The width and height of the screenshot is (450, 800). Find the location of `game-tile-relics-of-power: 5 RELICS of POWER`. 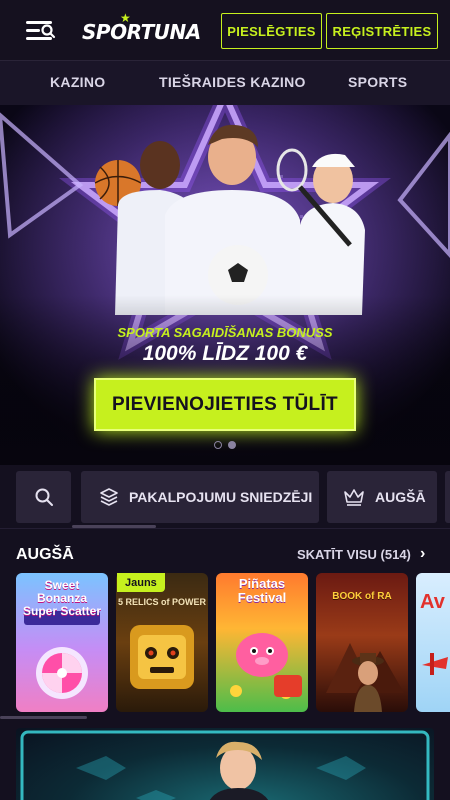

game-tile-relics-of-power: 5 RELICS of POWER is located at coordinates (162, 642).